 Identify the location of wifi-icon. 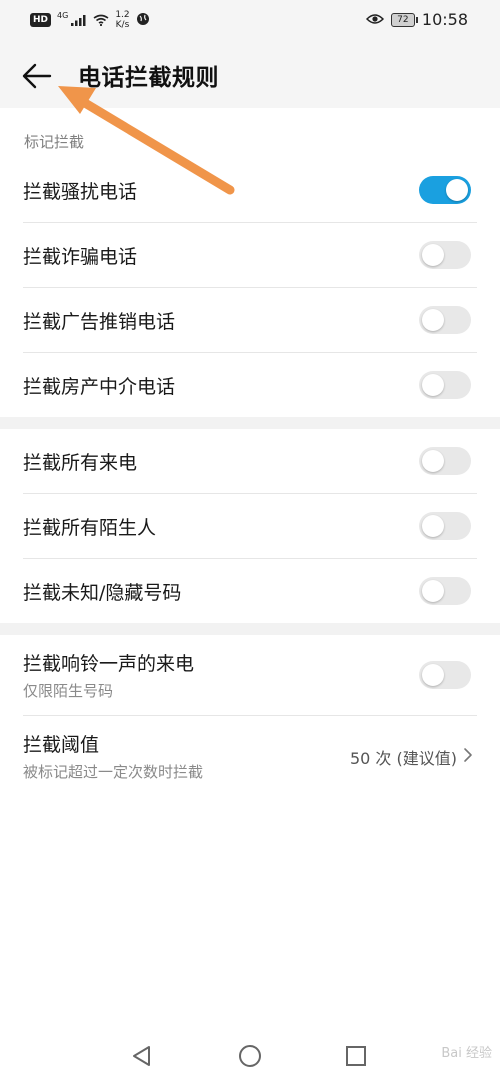
(101, 20).